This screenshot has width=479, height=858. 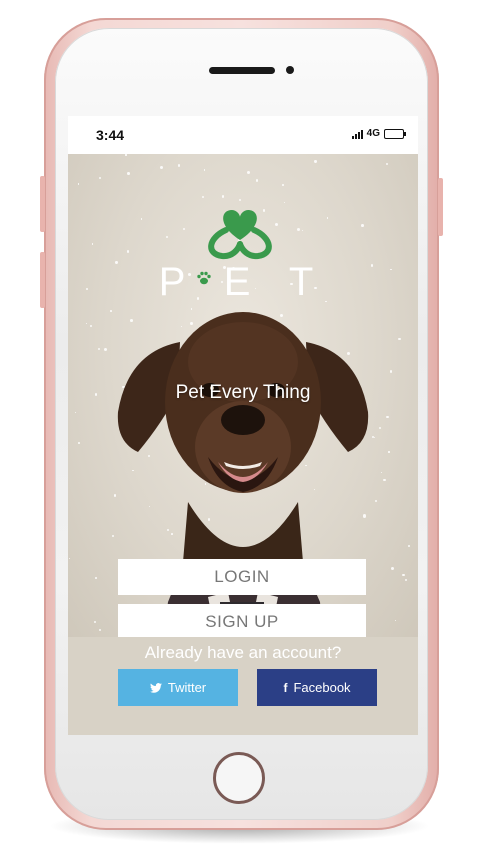 What do you see at coordinates (285, 687) in the screenshot?
I see `facebook-f-icon: f` at bounding box center [285, 687].